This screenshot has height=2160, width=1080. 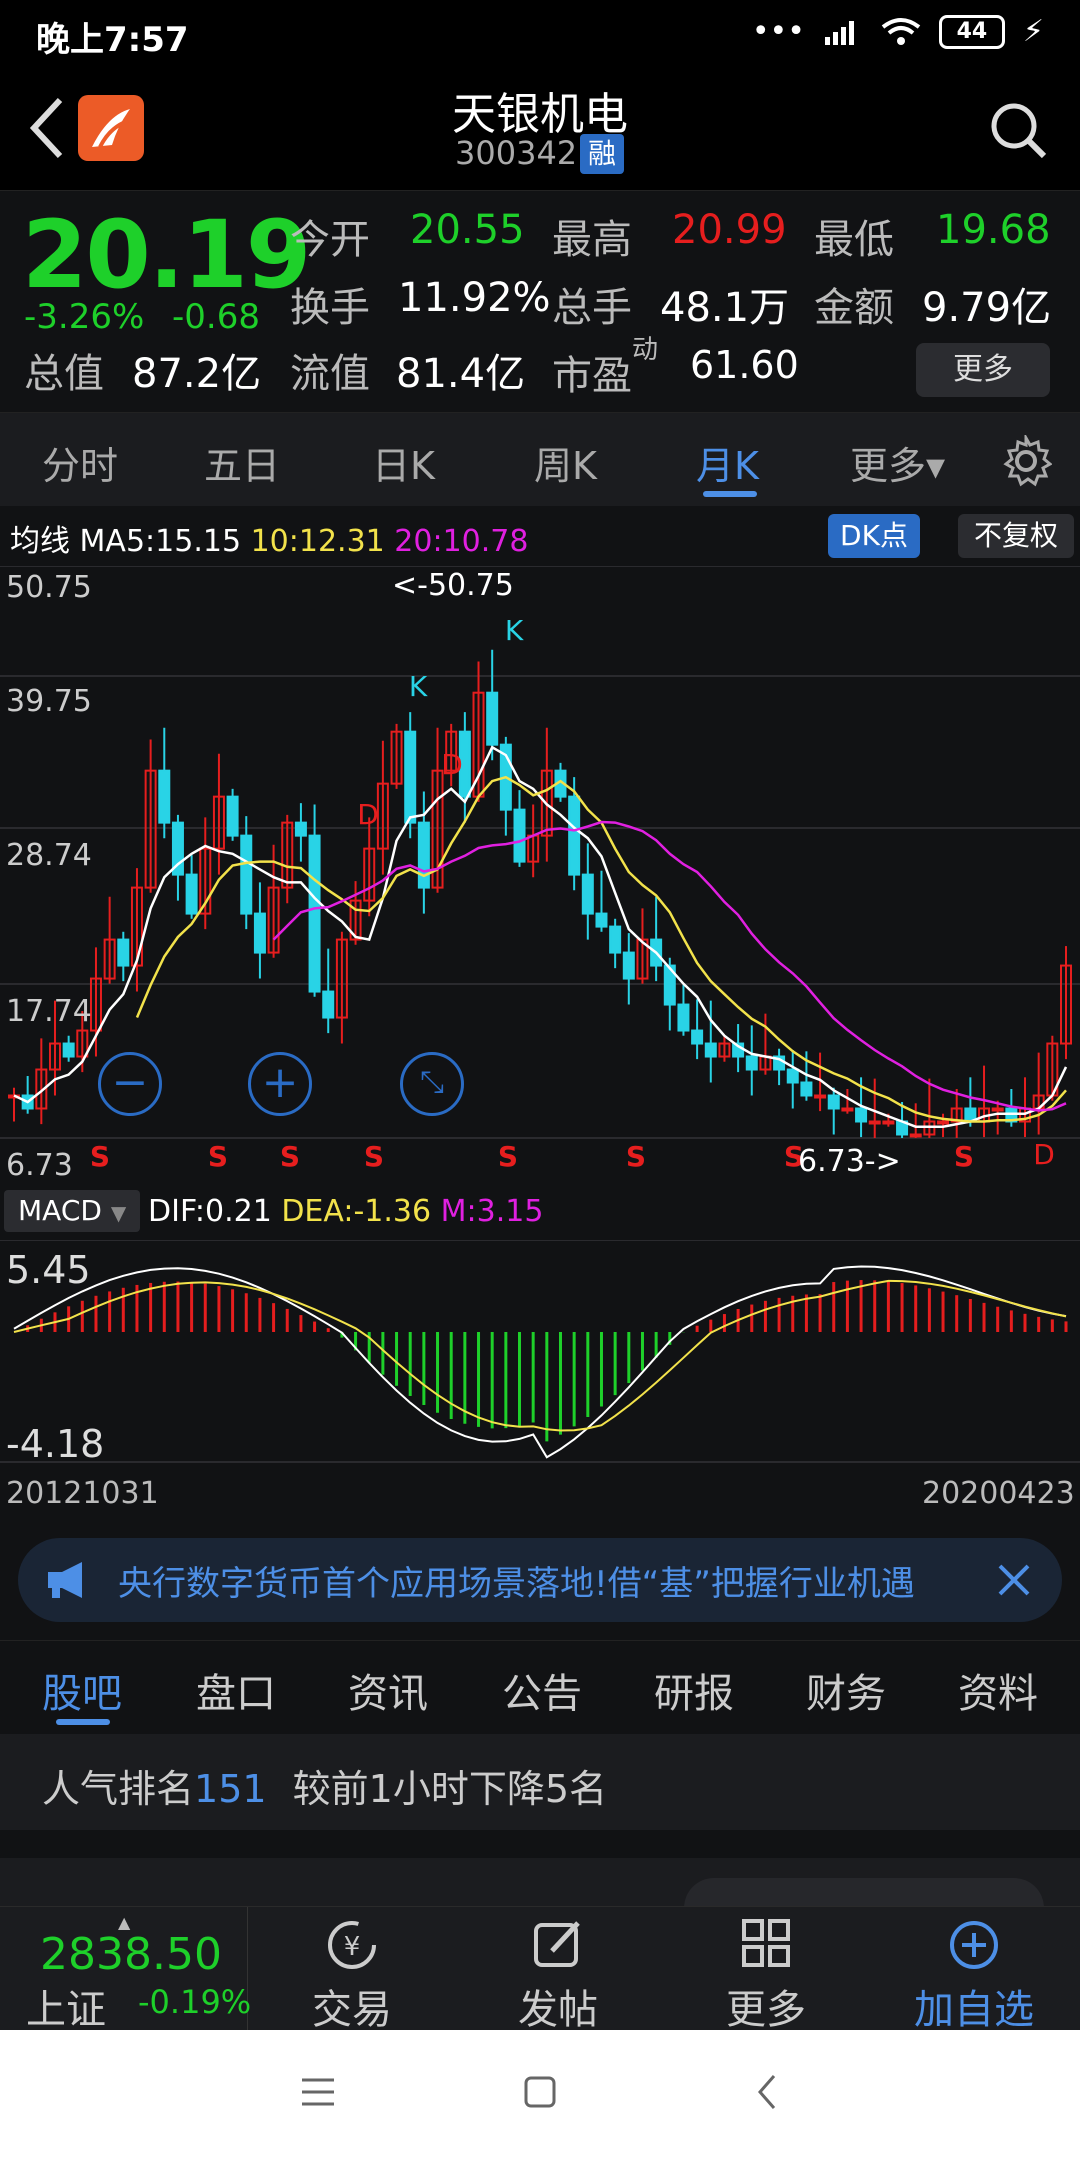 What do you see at coordinates (846, 1690) in the screenshot?
I see `tab-finance: 财务` at bounding box center [846, 1690].